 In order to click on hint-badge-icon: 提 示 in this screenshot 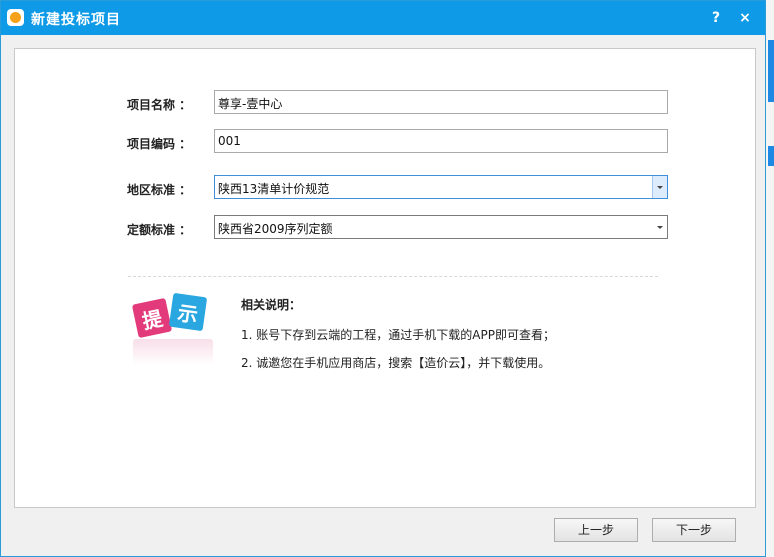, I will do `click(172, 331)`.